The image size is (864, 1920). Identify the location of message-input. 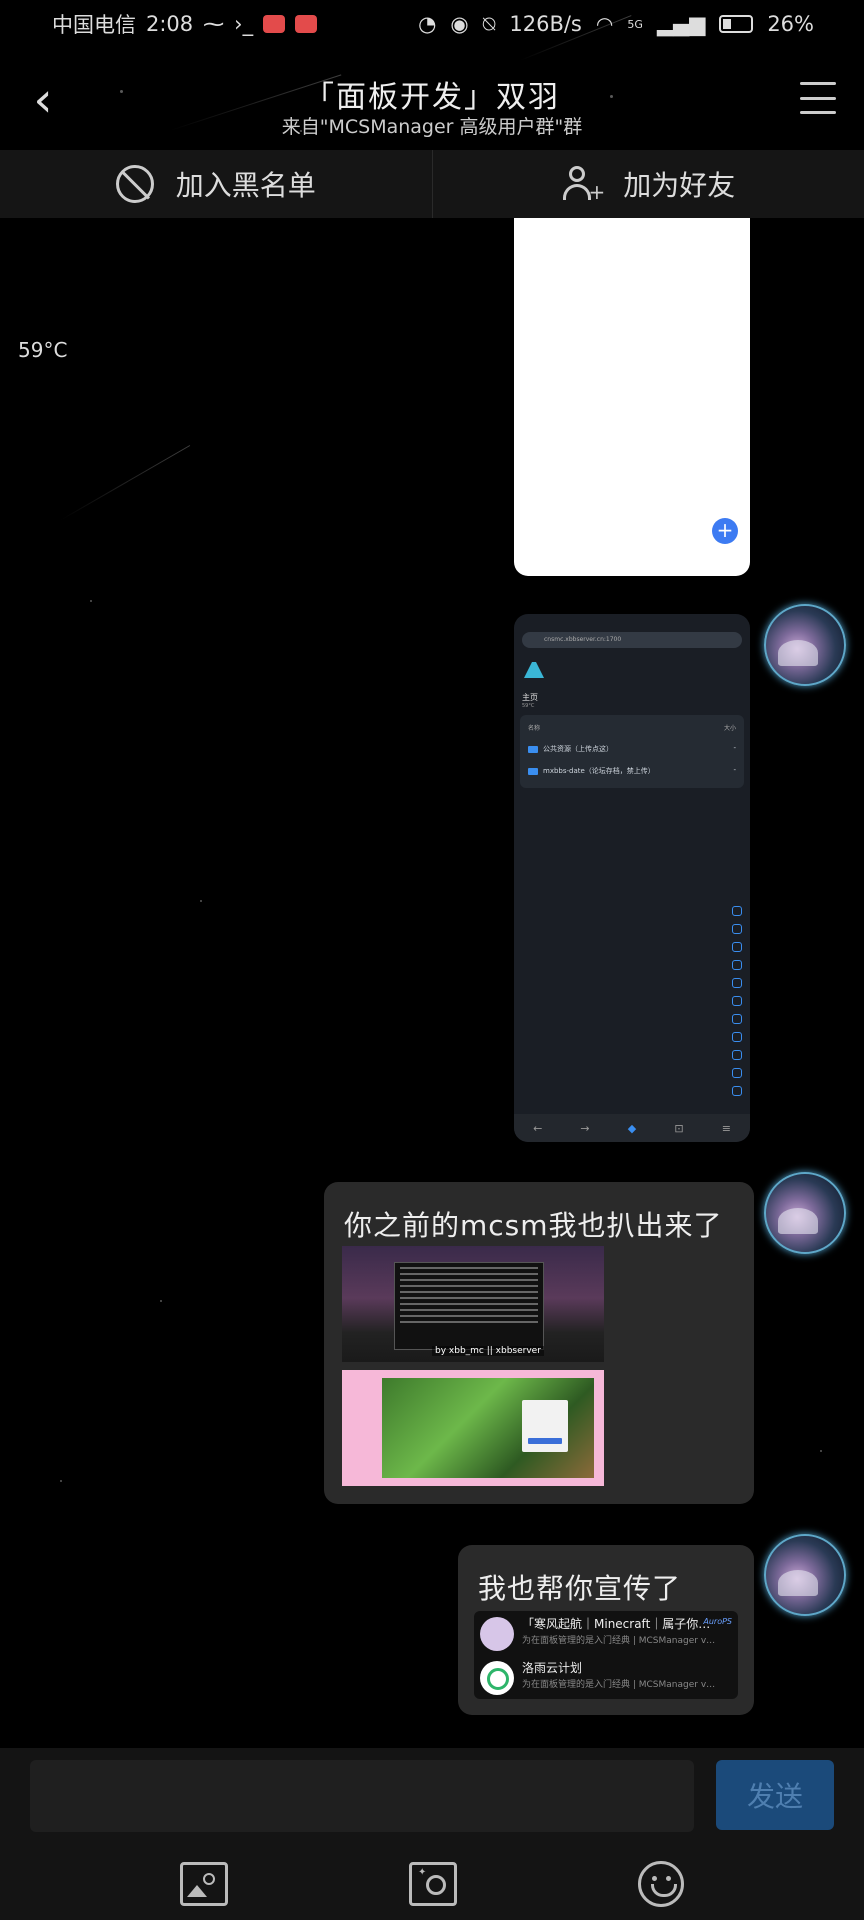
(362, 1796).